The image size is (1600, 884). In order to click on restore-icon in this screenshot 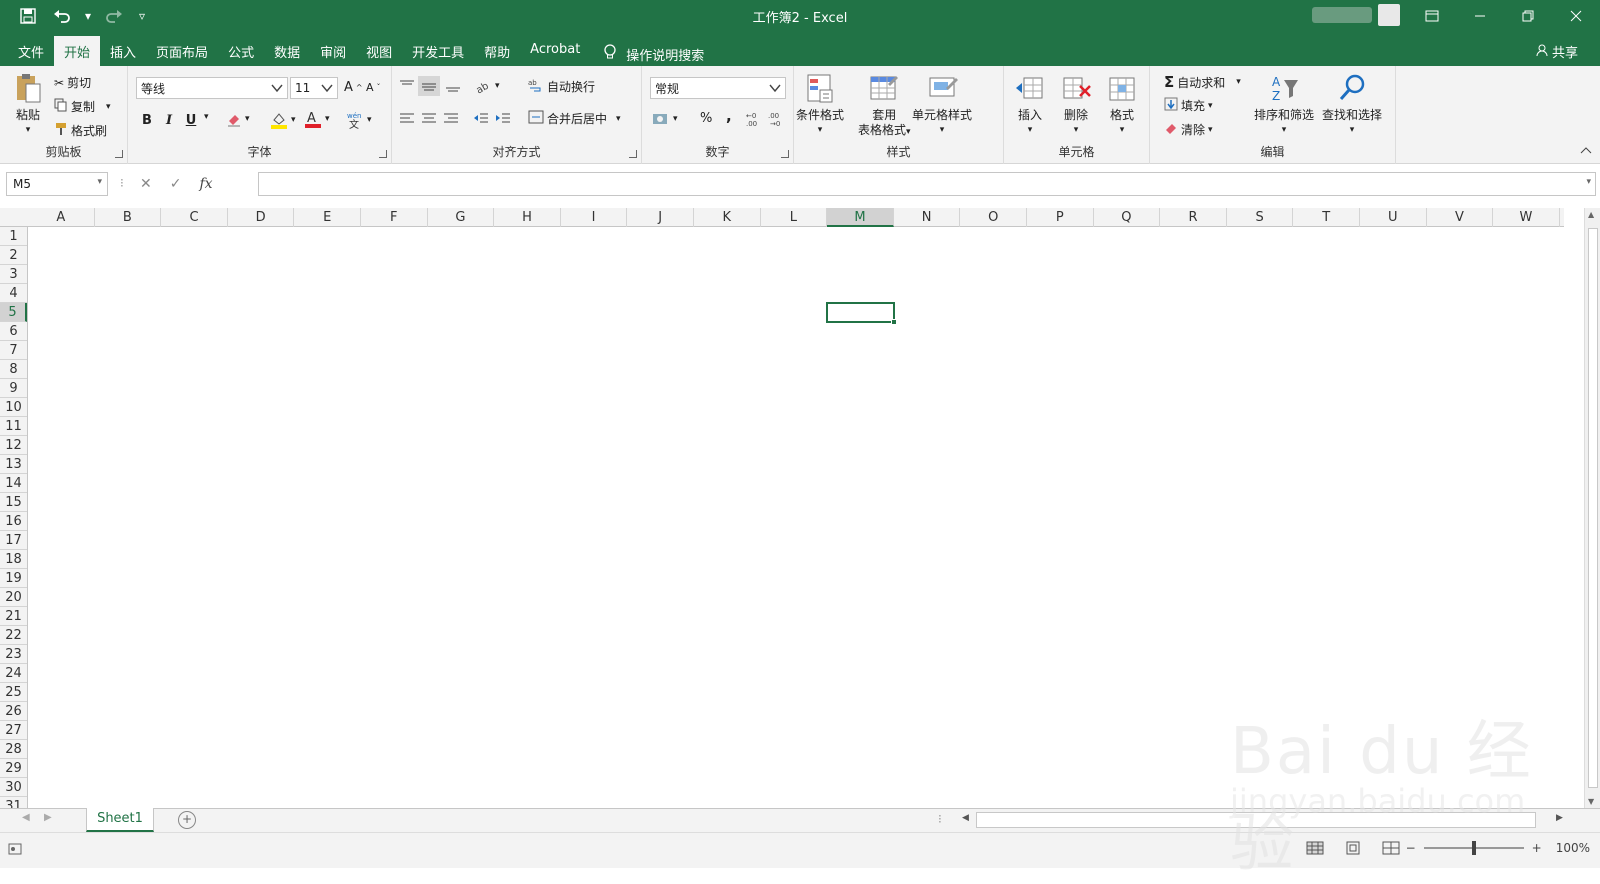, I will do `click(1528, 16)`.